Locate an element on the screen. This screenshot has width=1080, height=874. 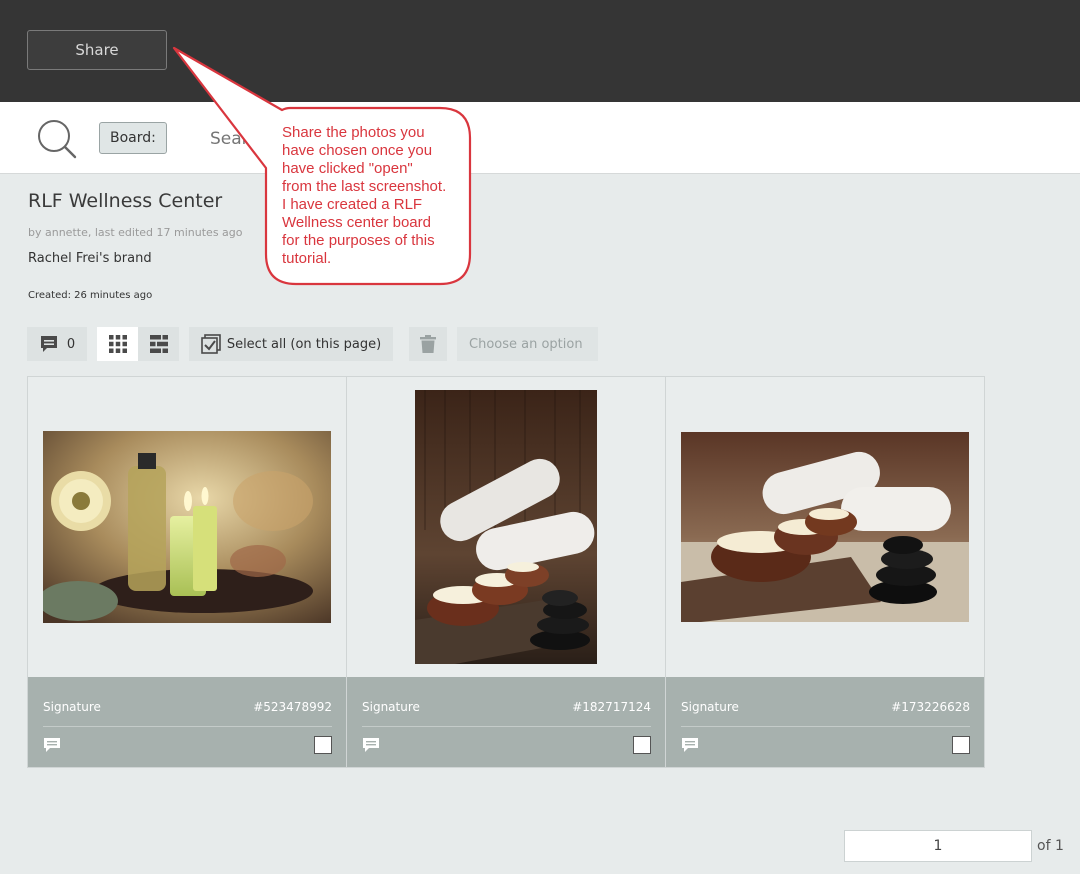
list-view-icon is located at coordinates (158, 344).